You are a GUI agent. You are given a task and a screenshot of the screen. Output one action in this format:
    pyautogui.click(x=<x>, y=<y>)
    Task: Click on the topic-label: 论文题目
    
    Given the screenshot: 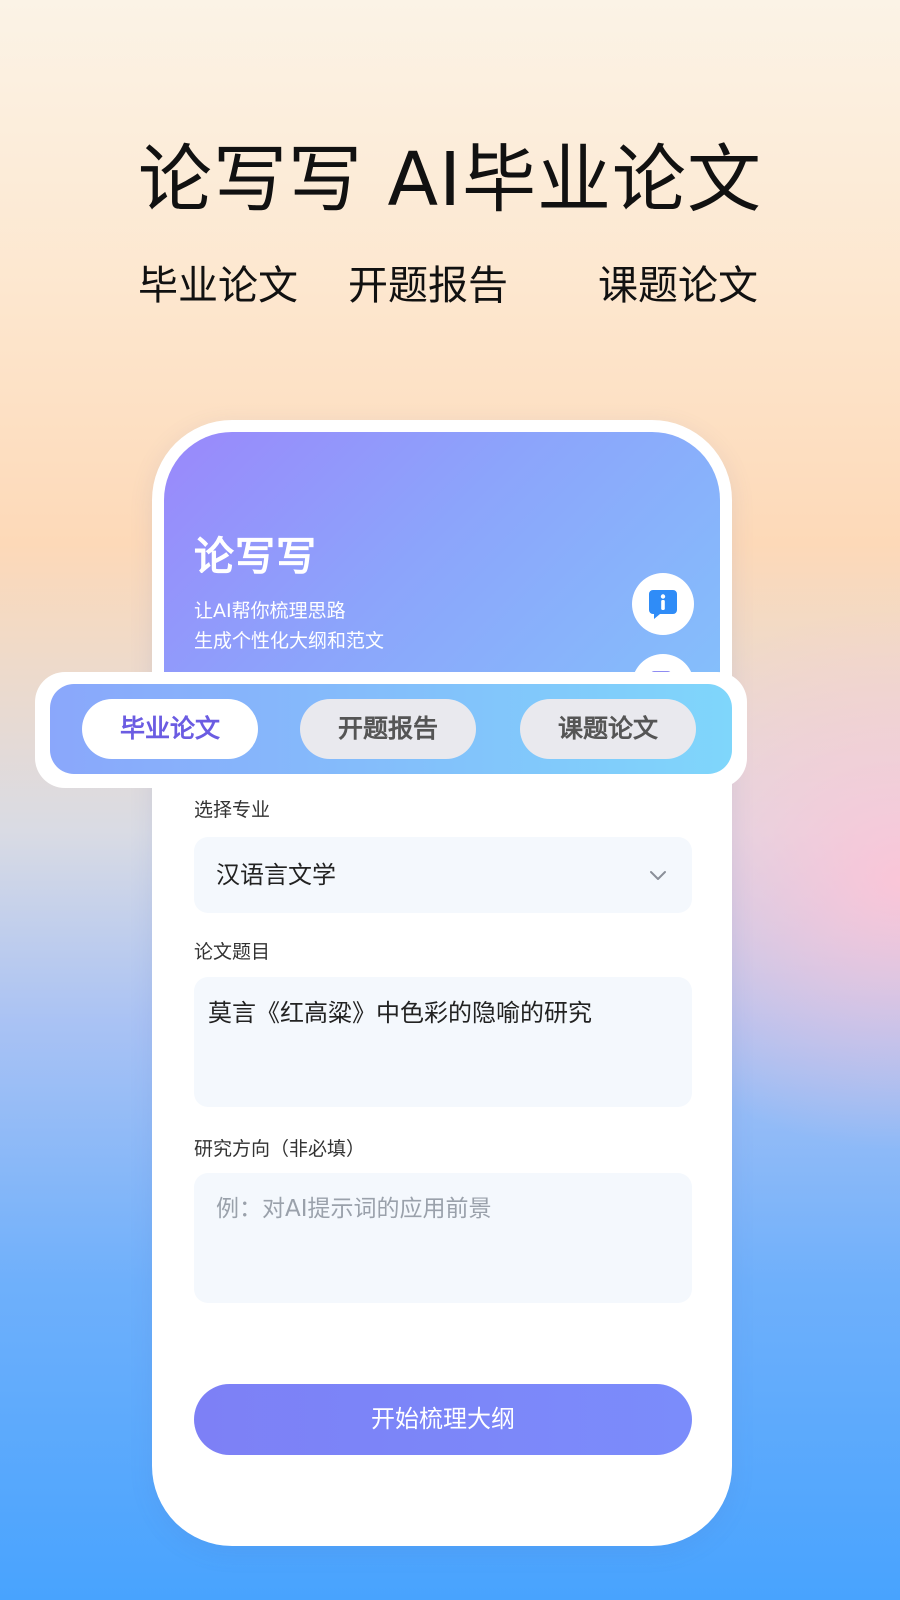 What is the action you would take?
    pyautogui.click(x=232, y=952)
    